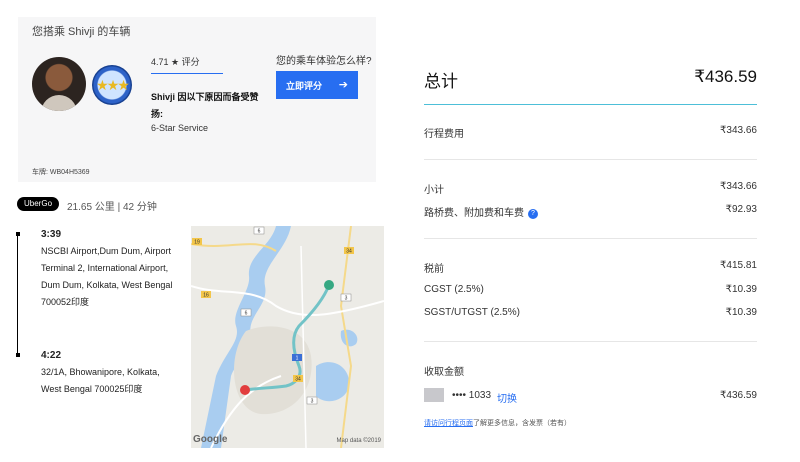 This screenshot has width=800, height=462. Describe the element at coordinates (112, 85) in the screenshot. I see `six-star-badge-icon: ★★★` at that location.